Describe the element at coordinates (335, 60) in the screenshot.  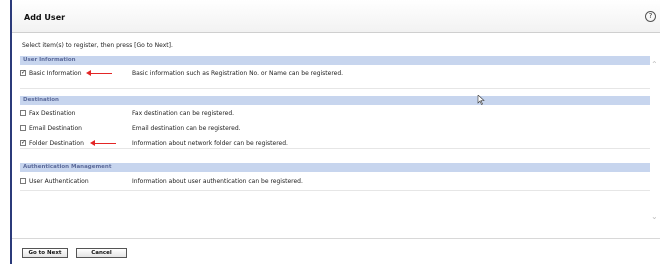
I see `section-header-user-information: User Information` at that location.